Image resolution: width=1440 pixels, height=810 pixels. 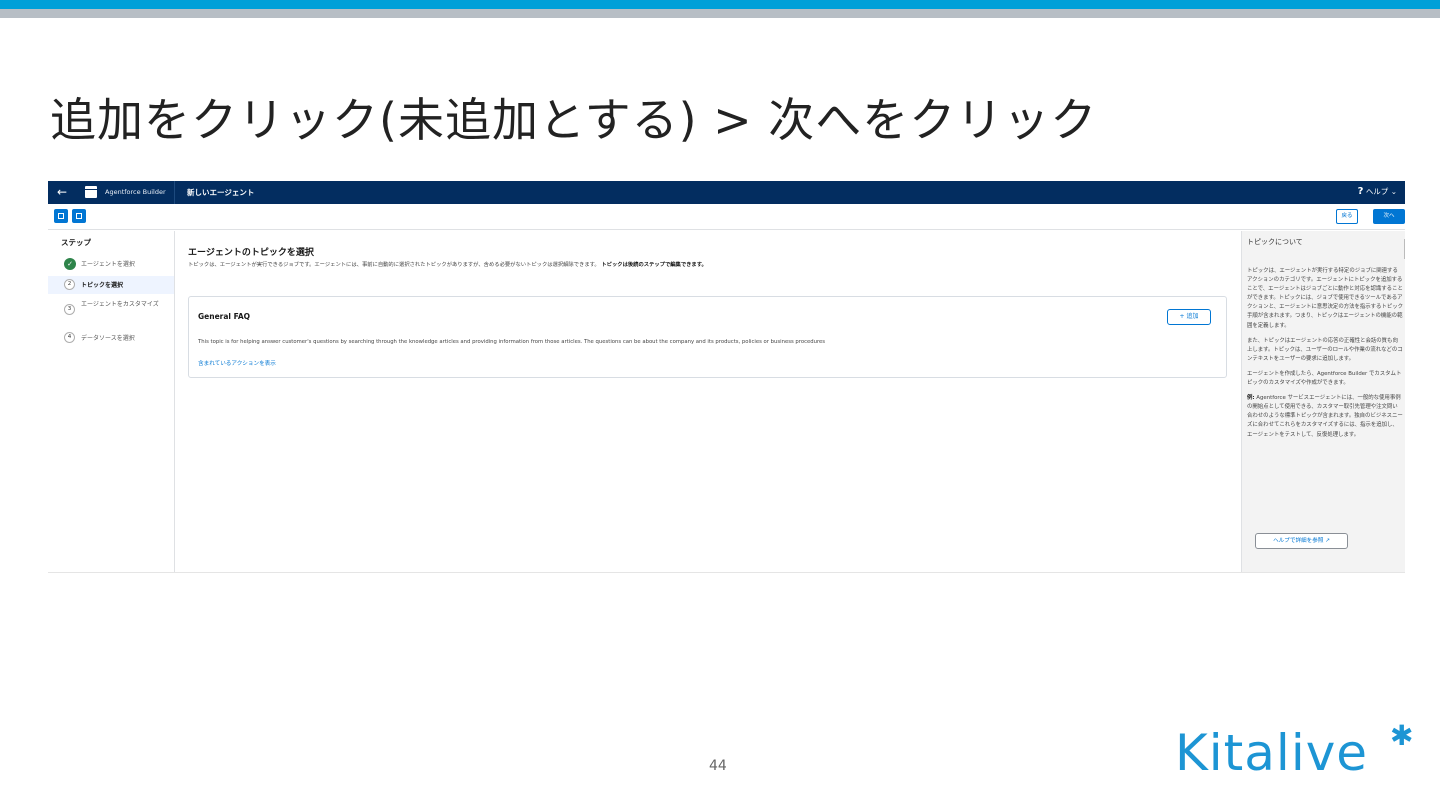 I want to click on toolbar: 戻る 次へ, so click(x=726, y=217).